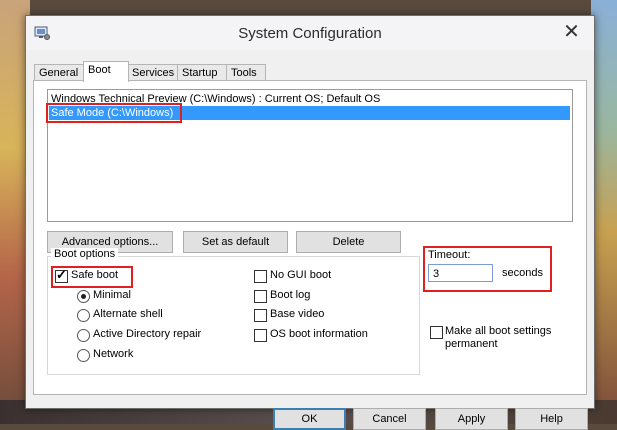  What do you see at coordinates (112, 295) in the screenshot?
I see `minimal-label: Minimal` at bounding box center [112, 295].